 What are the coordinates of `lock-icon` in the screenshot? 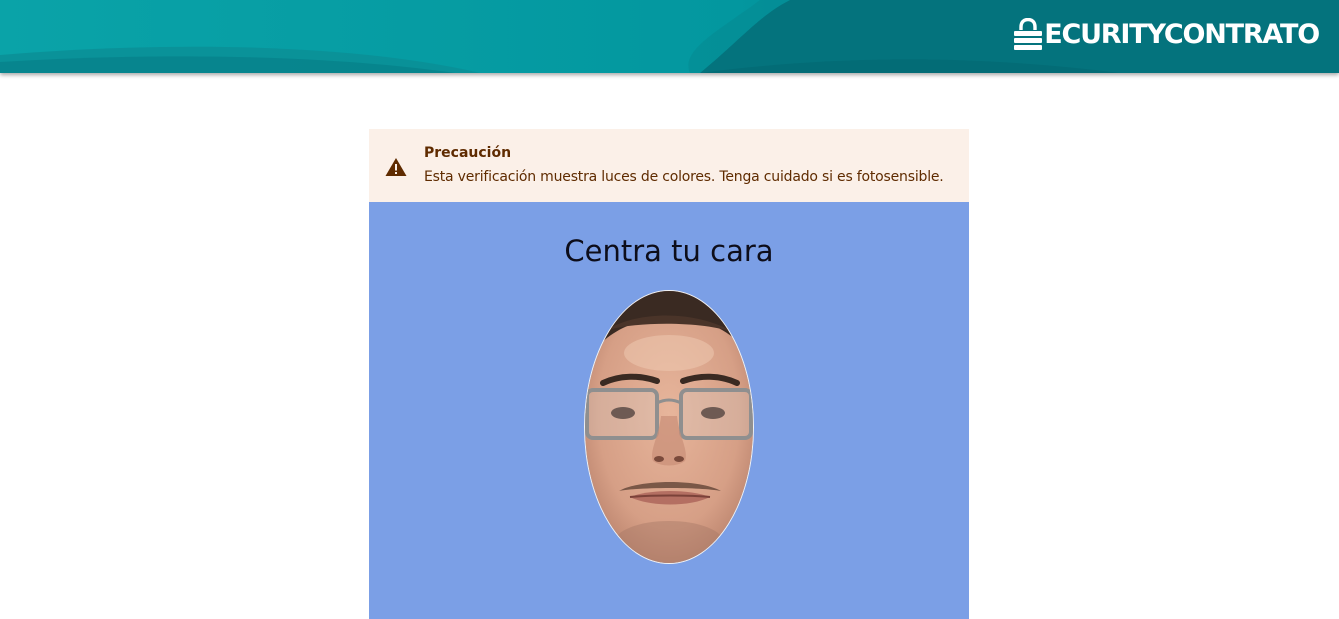 It's located at (1028, 34).